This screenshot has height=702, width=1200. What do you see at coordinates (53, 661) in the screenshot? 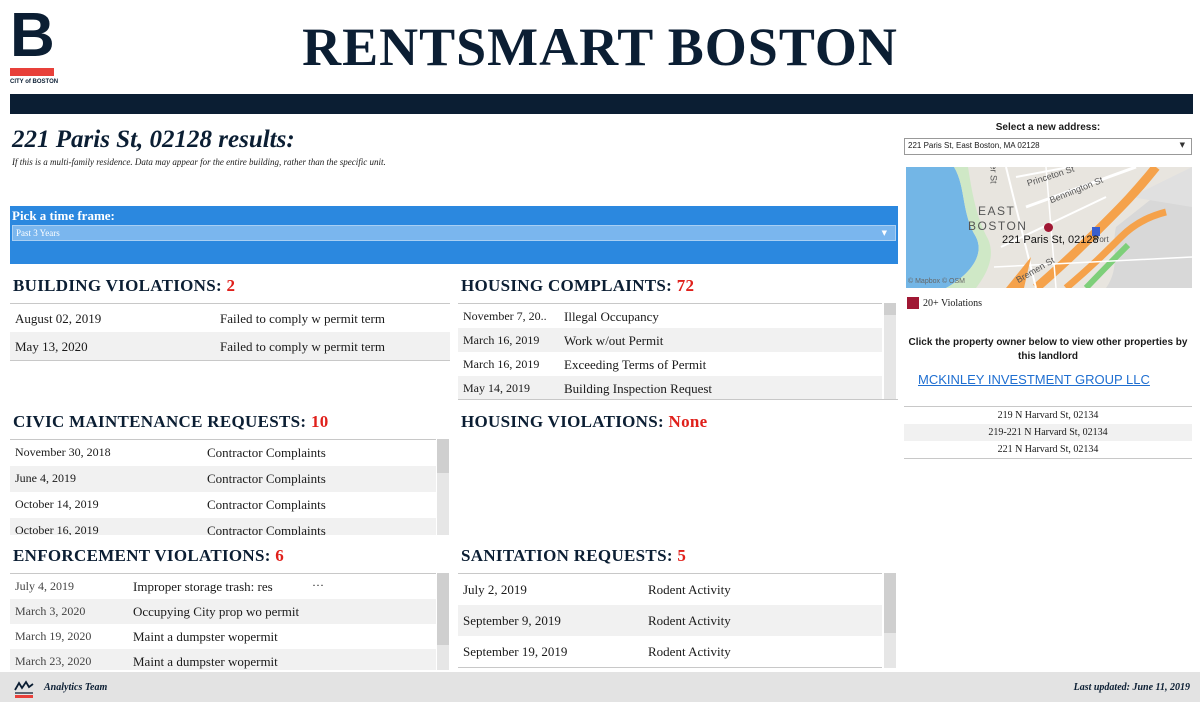
I see `row-date: March 23, 2020` at bounding box center [53, 661].